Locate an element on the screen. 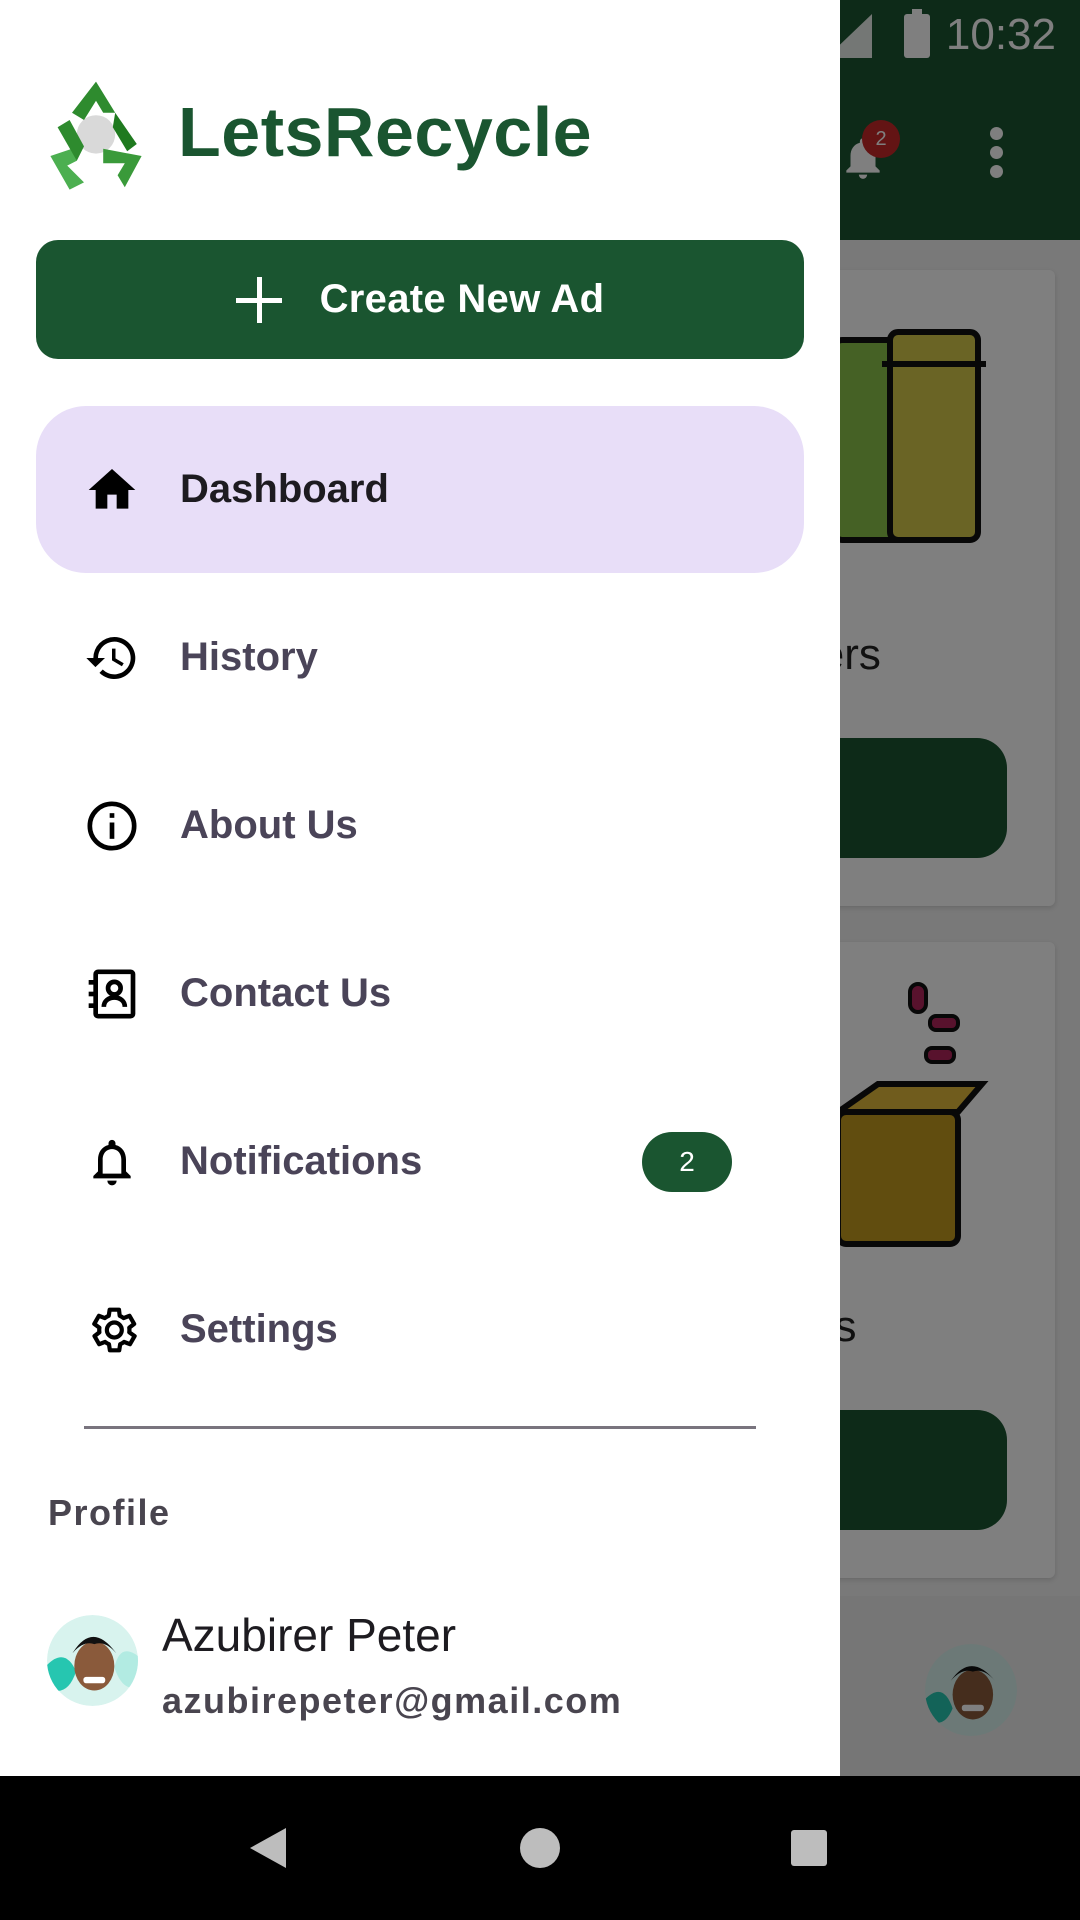 This screenshot has height=1920, width=1080. create-new-ad-label: Create New Ad is located at coordinates (462, 299).